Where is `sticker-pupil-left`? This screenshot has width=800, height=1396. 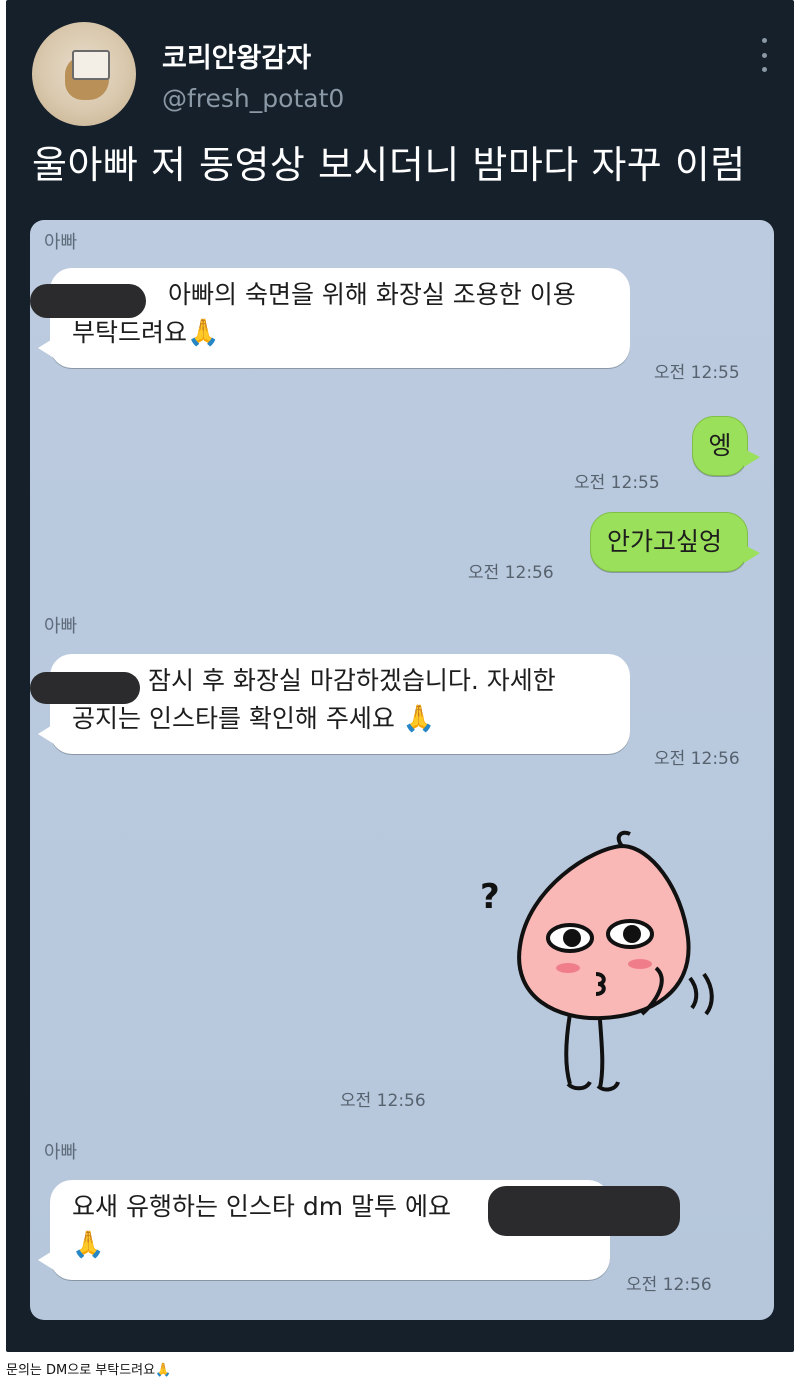
sticker-pupil-left is located at coordinates (572, 938).